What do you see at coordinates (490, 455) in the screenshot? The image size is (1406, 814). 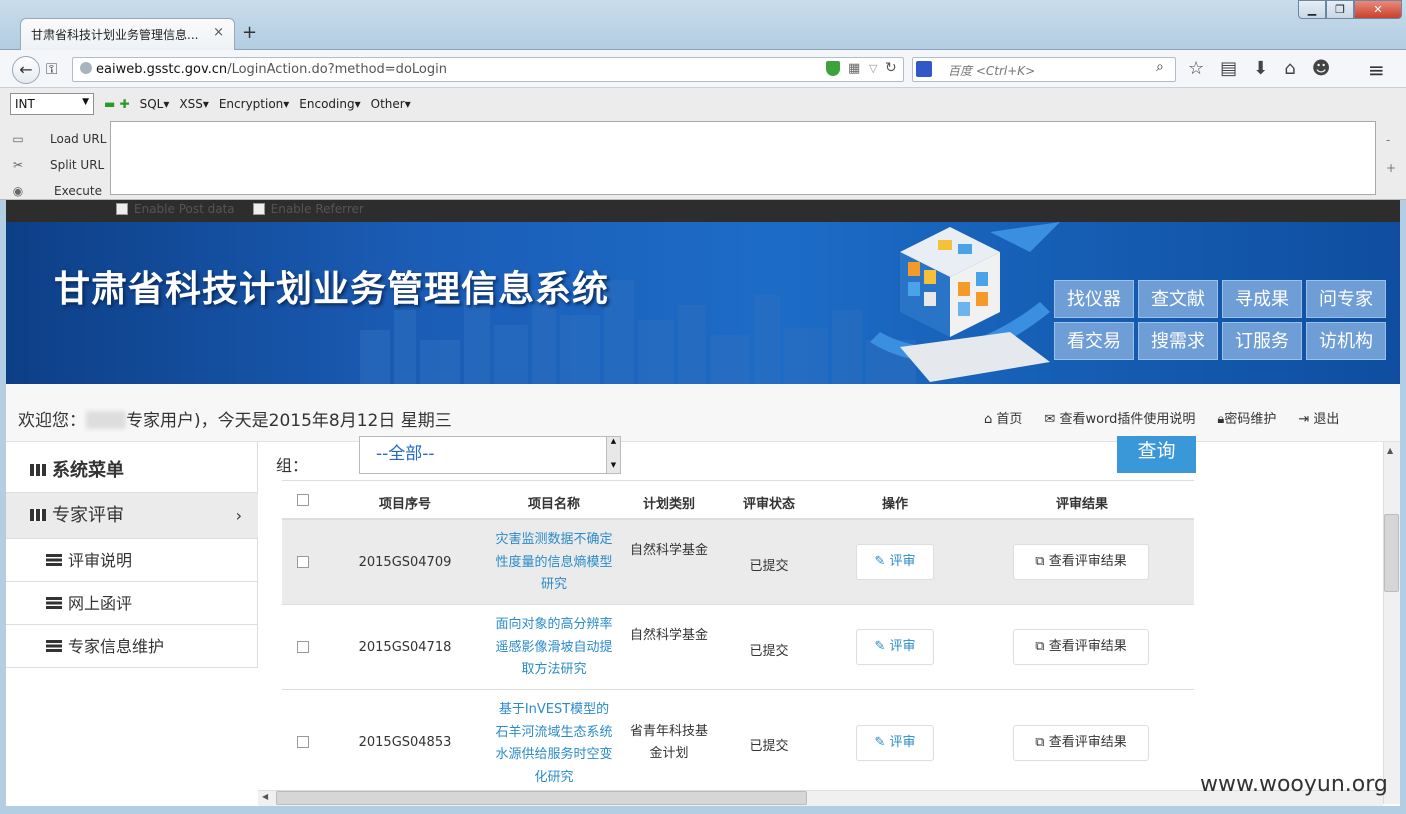 I see `group-select: --全部-- ▲ ▼` at bounding box center [490, 455].